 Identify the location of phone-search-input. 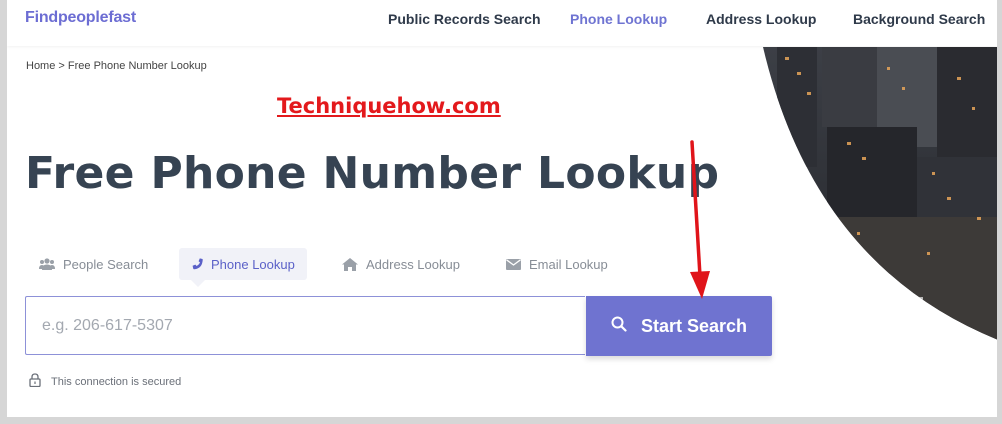
(305, 325).